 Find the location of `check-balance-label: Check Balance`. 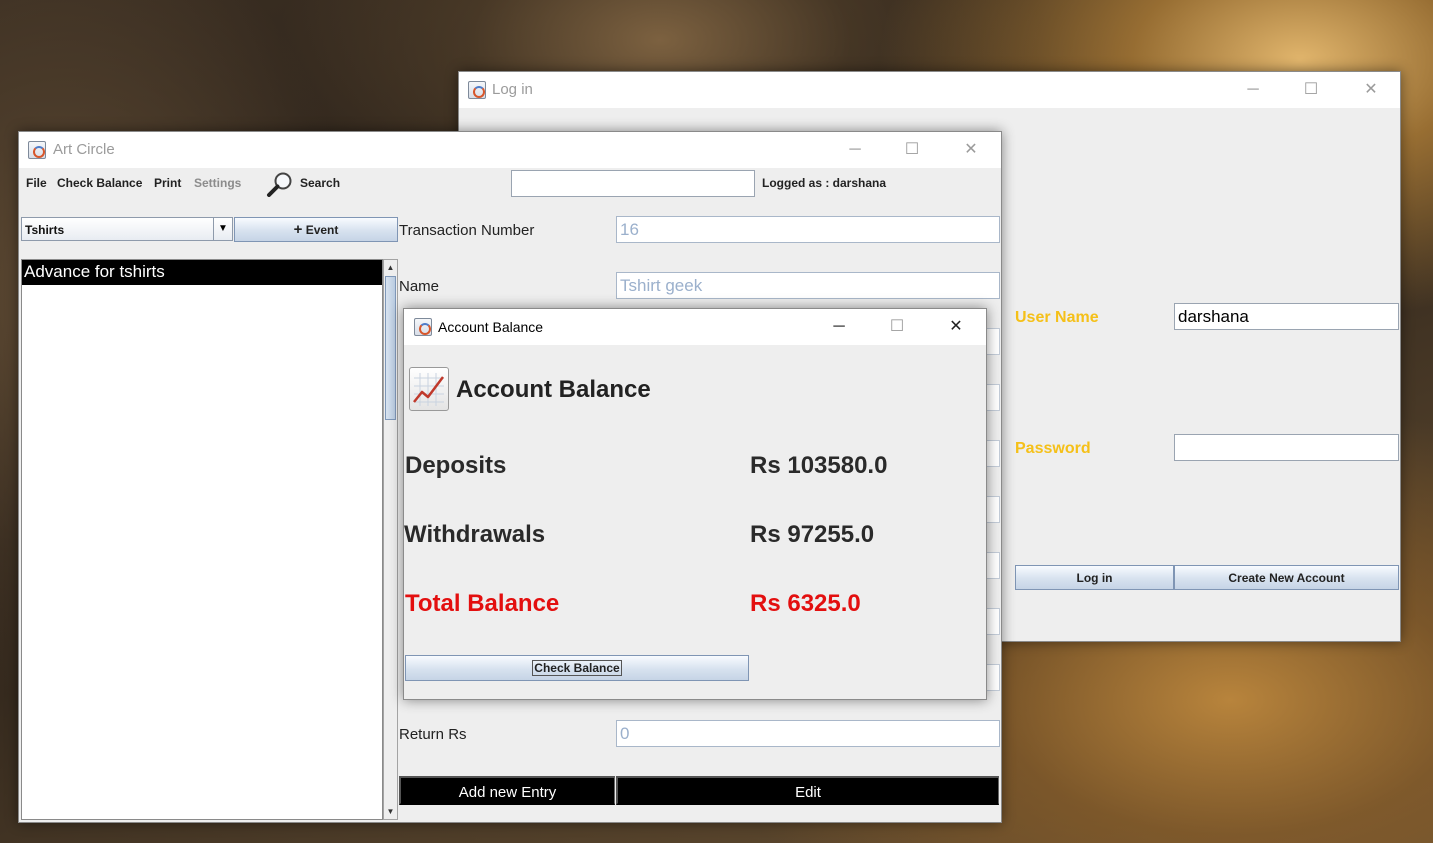

check-balance-label: Check Balance is located at coordinates (577, 668).